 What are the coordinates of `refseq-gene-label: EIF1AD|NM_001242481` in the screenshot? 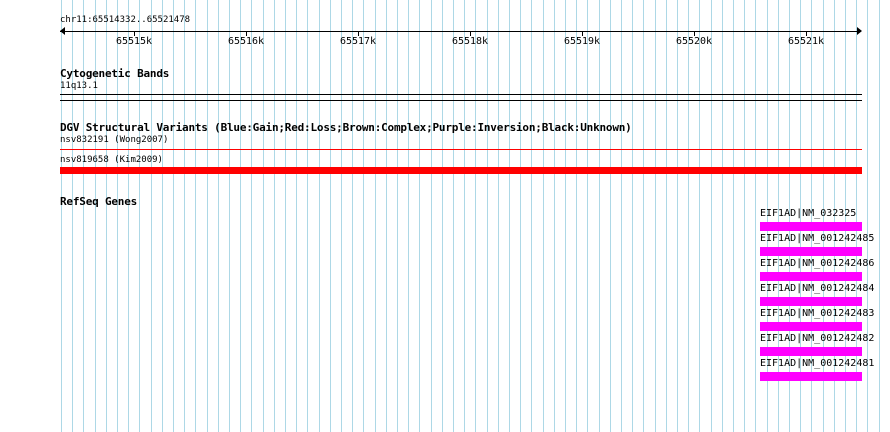 It's located at (817, 363).